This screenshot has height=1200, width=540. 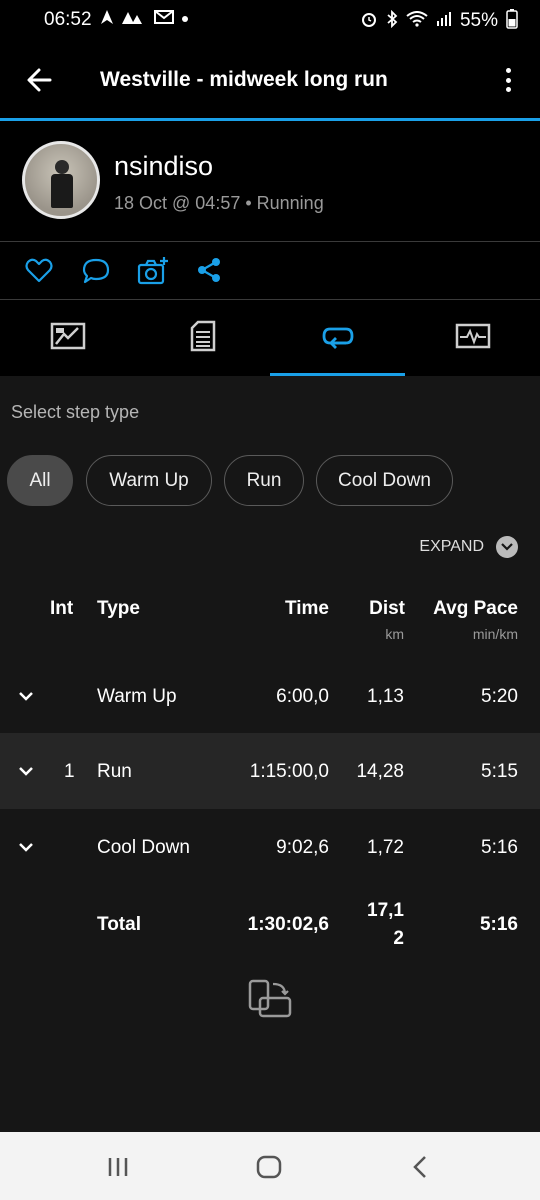 What do you see at coordinates (392, 20) in the screenshot?
I see `bluetooth-icon` at bounding box center [392, 20].